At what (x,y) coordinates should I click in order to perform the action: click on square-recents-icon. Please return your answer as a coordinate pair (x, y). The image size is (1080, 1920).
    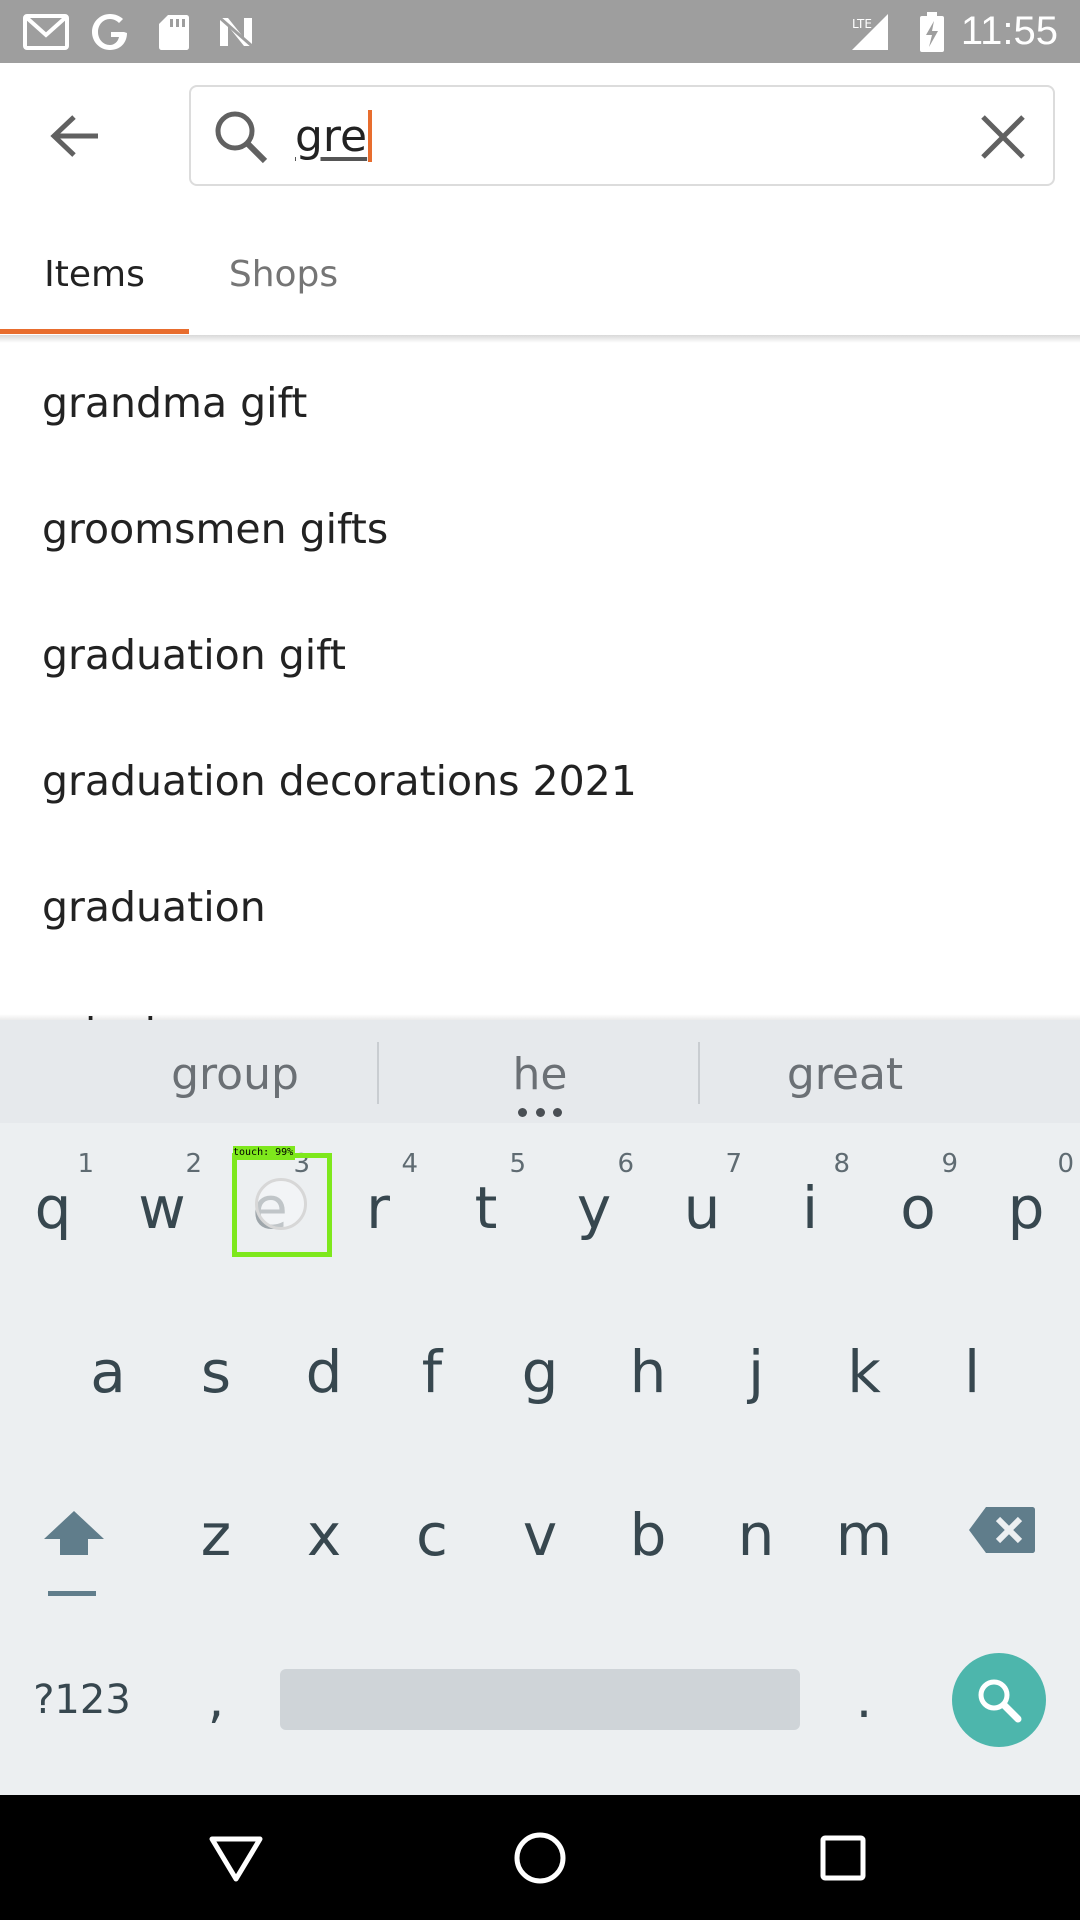
    Looking at the image, I should click on (843, 1858).